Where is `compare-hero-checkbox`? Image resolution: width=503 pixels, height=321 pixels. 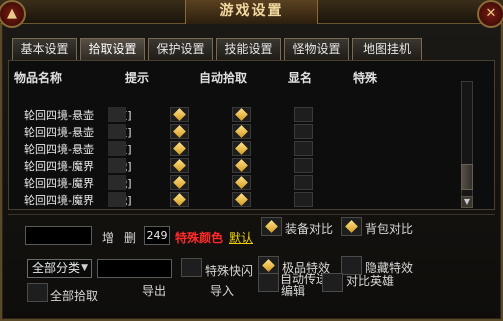
compare-hero-checkbox is located at coordinates (332, 282).